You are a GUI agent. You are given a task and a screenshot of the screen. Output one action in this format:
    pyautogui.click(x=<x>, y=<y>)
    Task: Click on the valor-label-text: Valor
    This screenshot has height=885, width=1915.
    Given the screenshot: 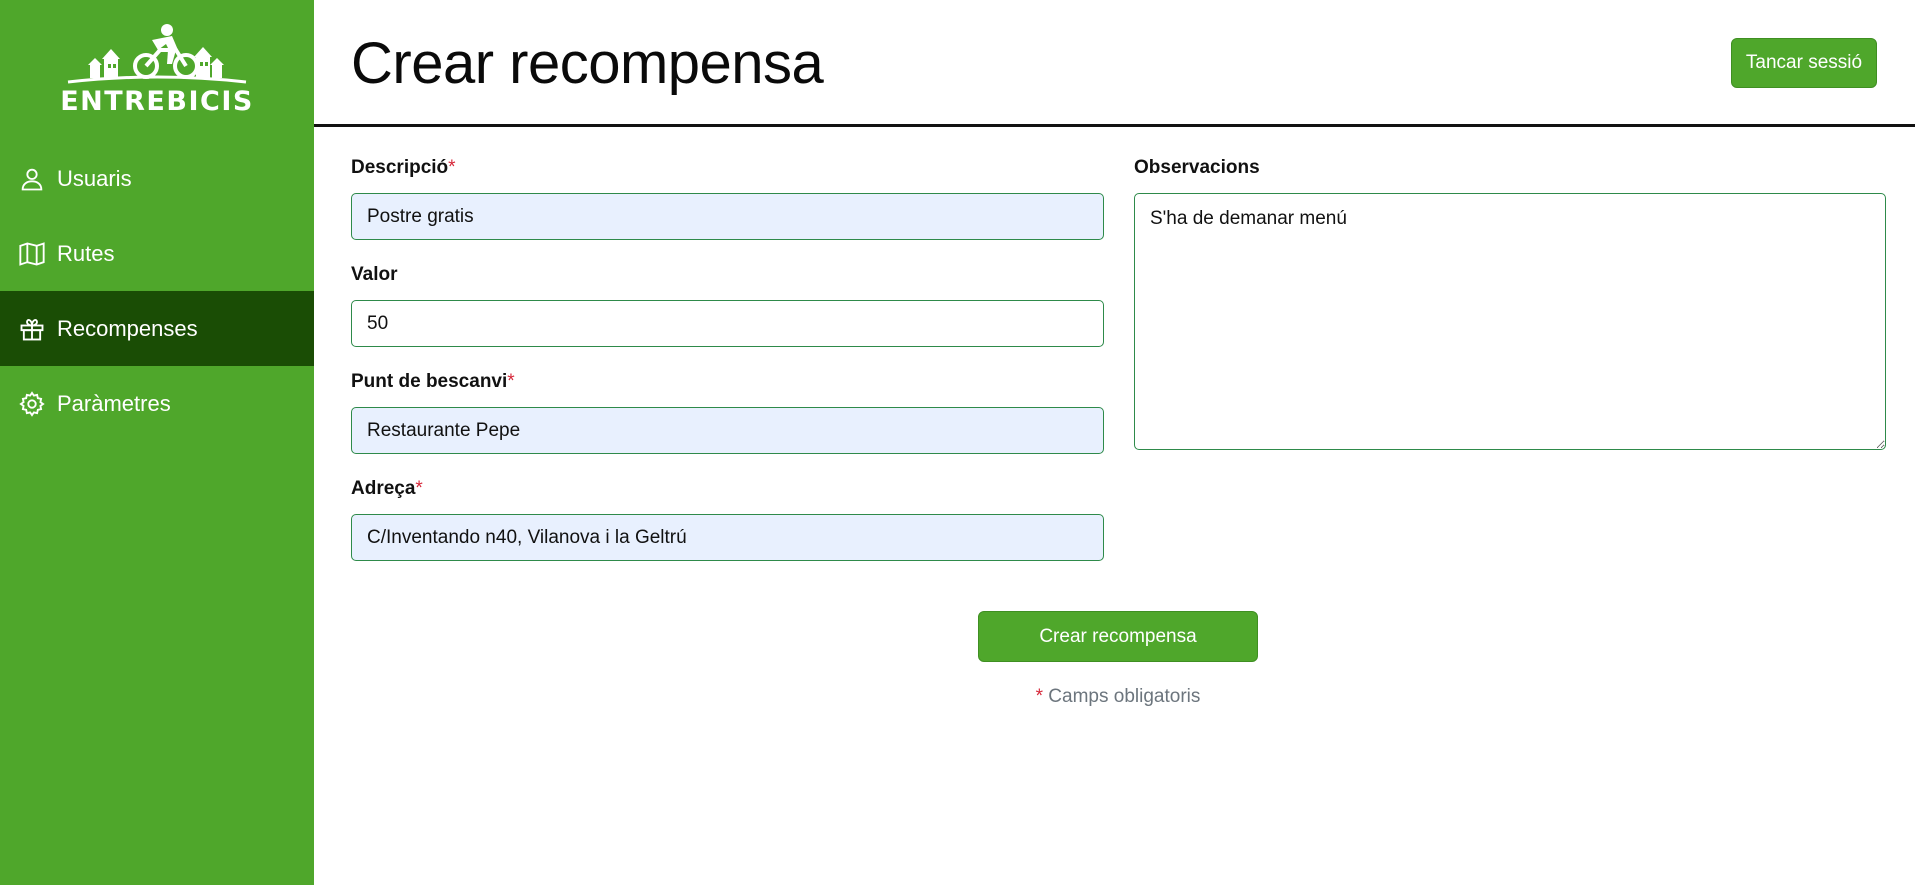 What is the action you would take?
    pyautogui.click(x=374, y=274)
    